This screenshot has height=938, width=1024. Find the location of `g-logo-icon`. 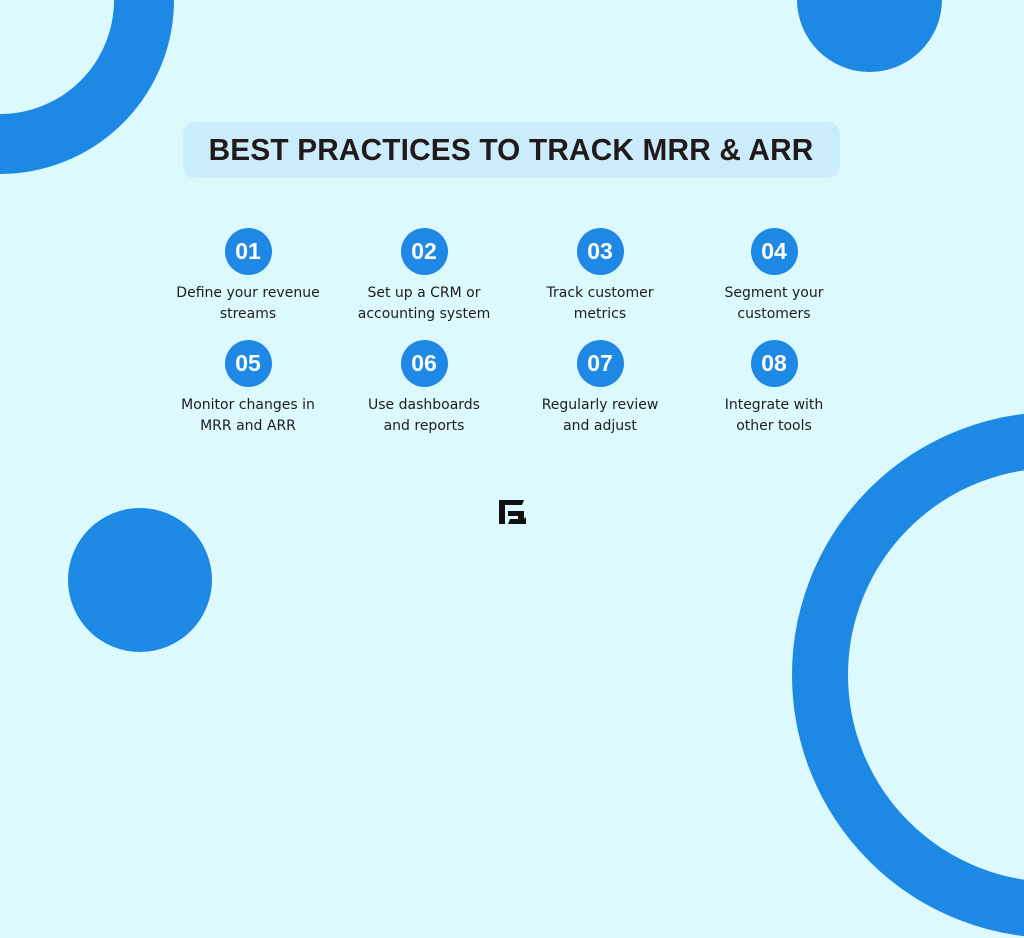

g-logo-icon is located at coordinates (512, 512).